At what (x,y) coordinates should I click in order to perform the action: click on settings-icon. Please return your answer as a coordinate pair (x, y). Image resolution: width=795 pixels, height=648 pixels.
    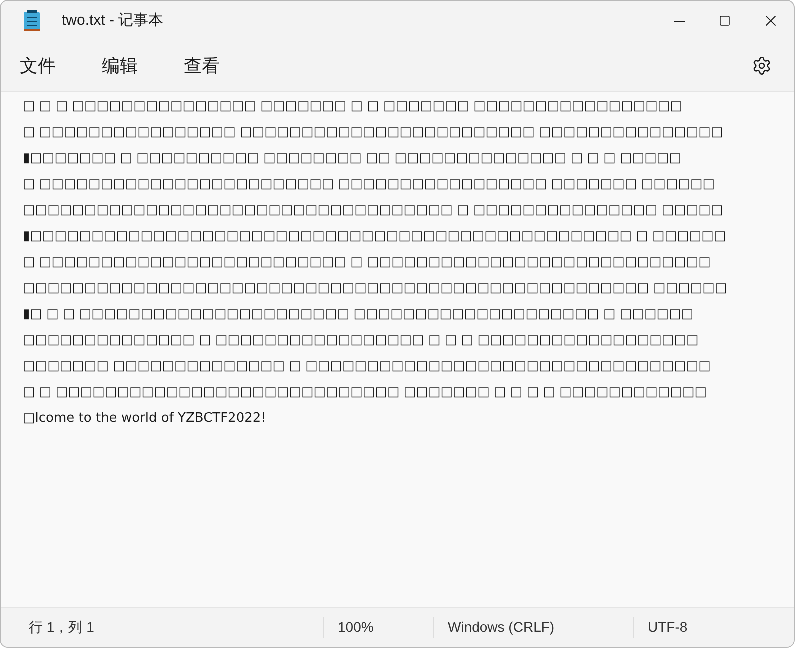
    Looking at the image, I should click on (762, 66).